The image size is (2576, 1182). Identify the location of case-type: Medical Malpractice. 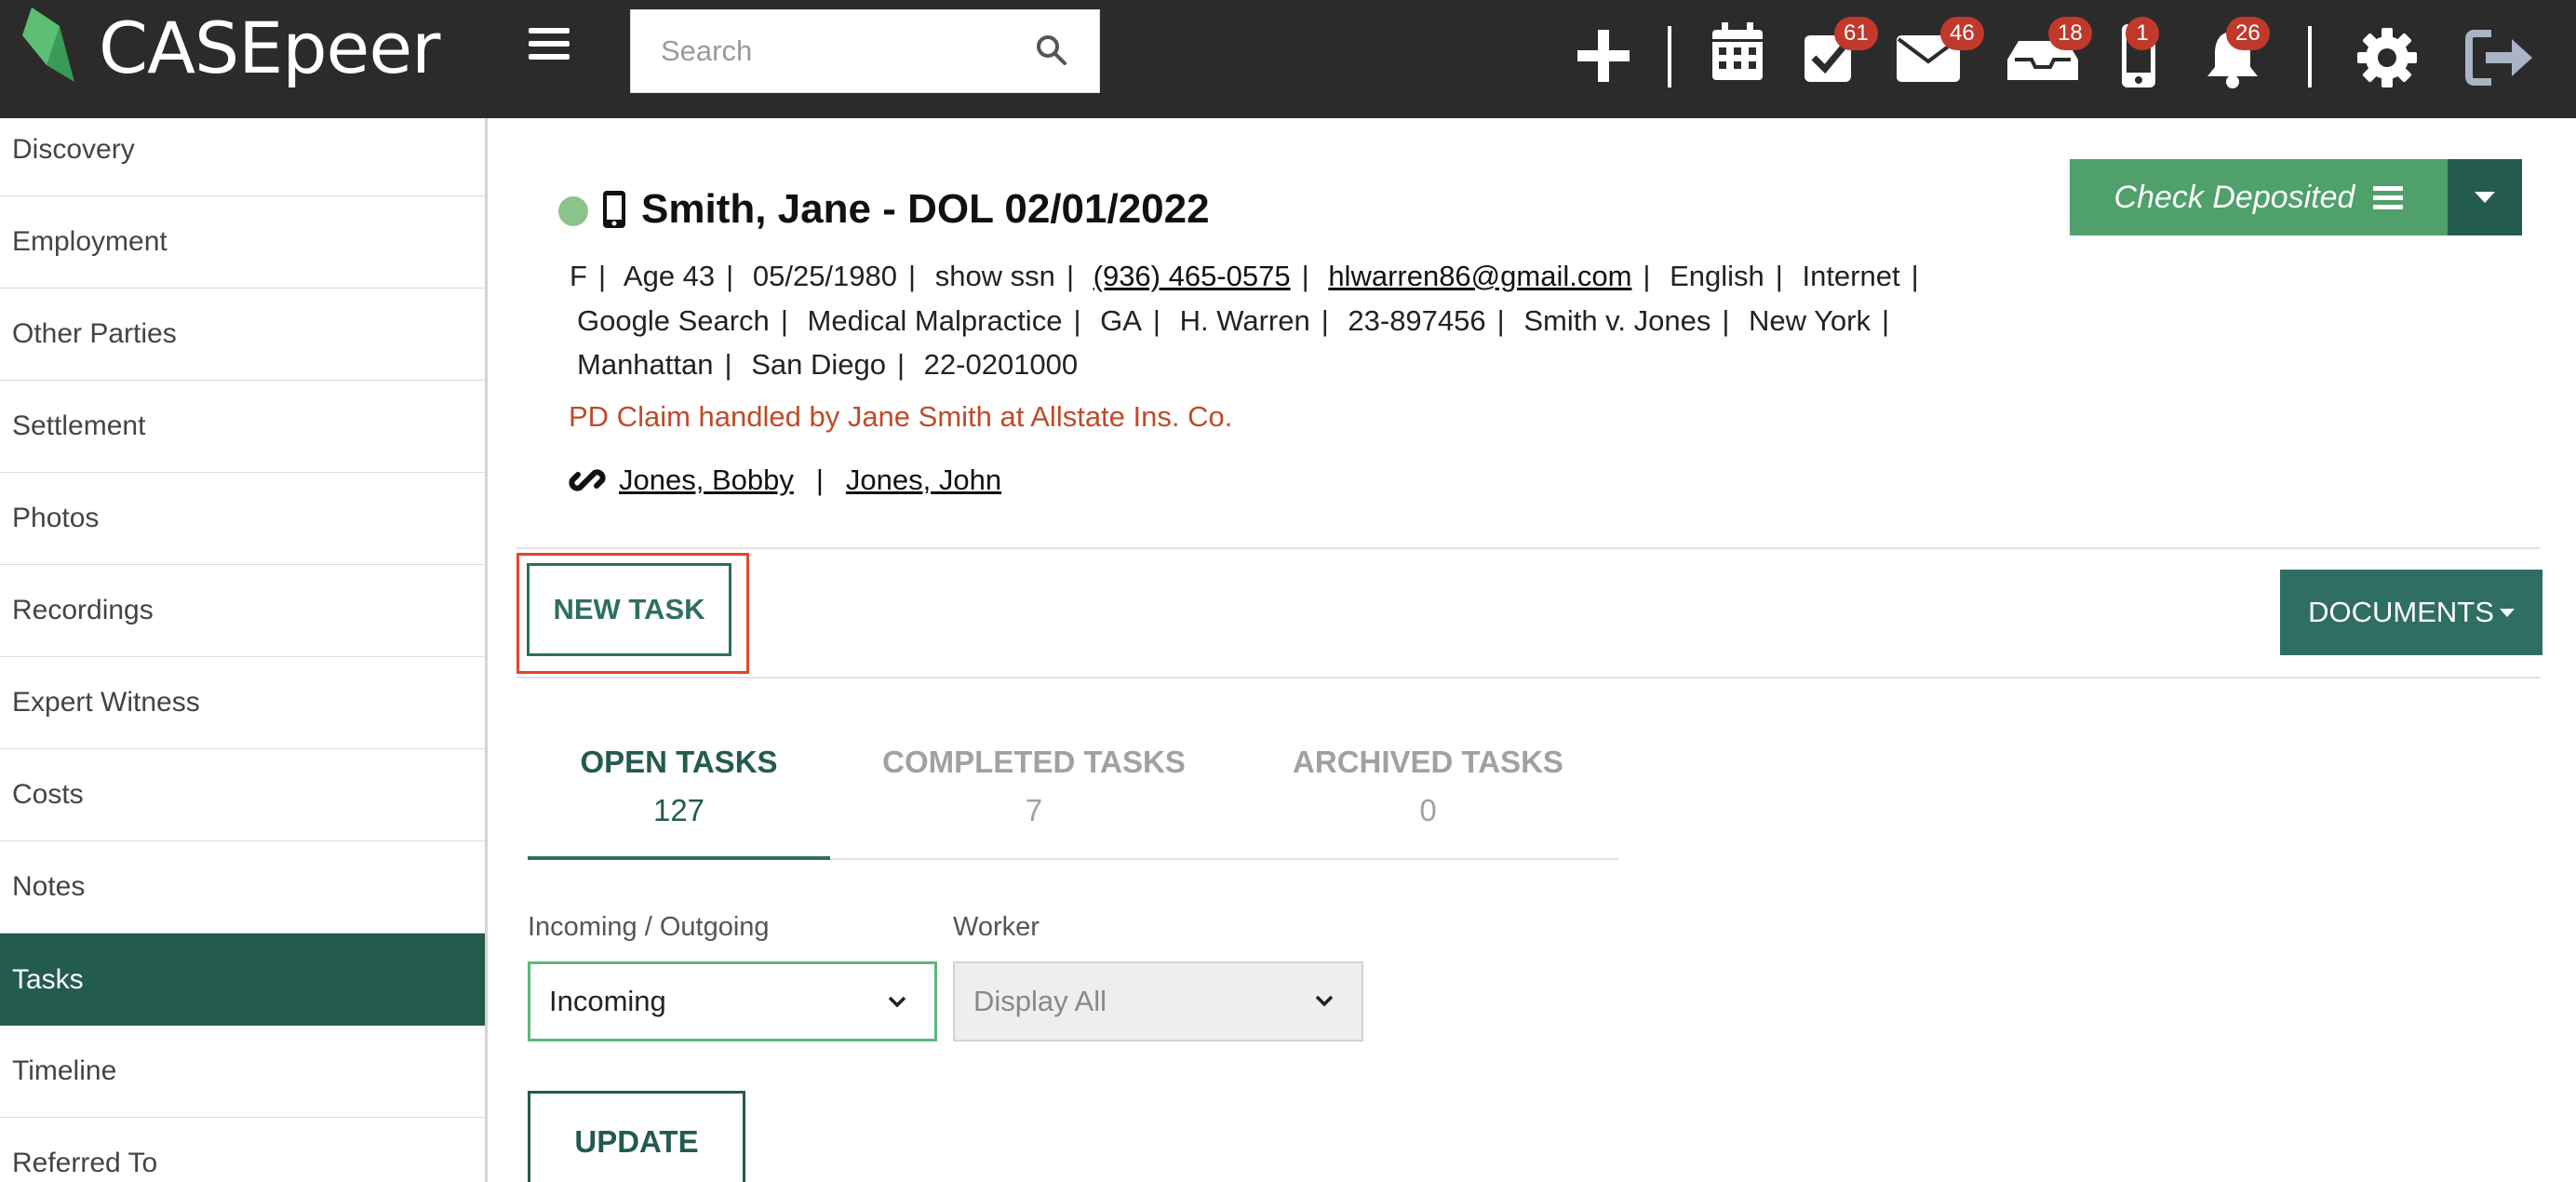
(935, 320).